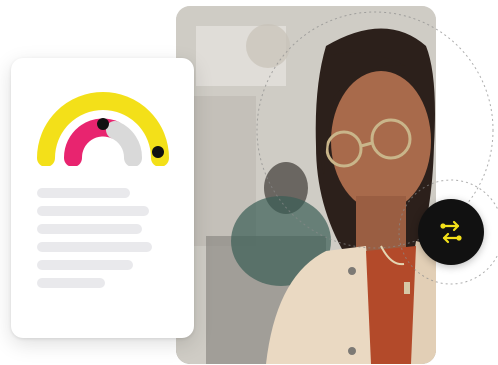 This screenshot has width=498, height=365. I want to click on gauge-marker-dot, so click(103, 124).